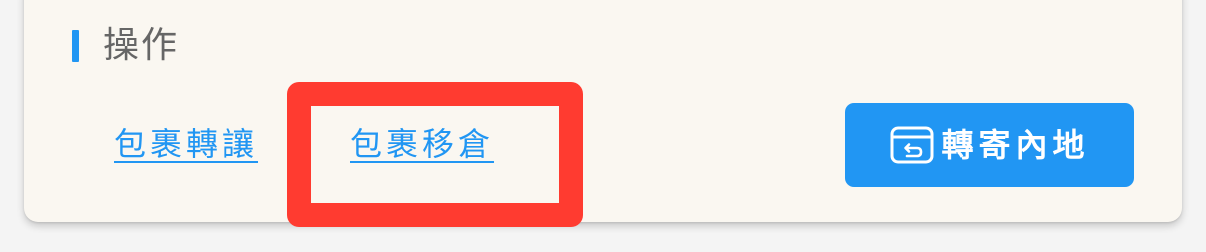  Describe the element at coordinates (422, 144) in the screenshot. I see `package-move-warehouse-link: 包裹移倉` at that location.